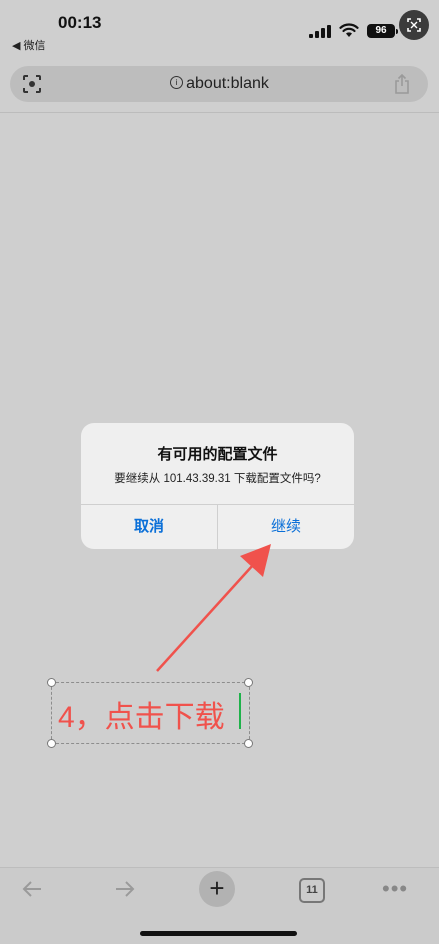 This screenshot has width=439, height=944. I want to click on crop-frame-icon, so click(414, 25).